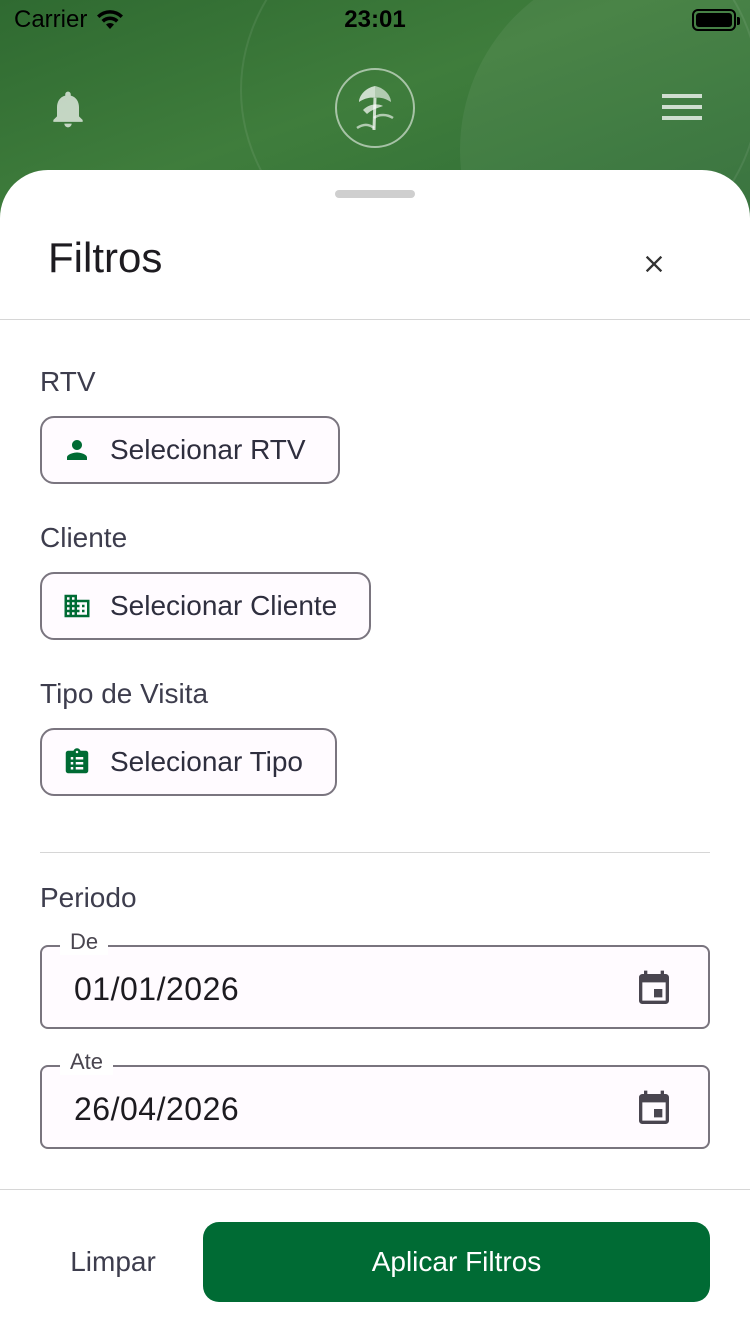 Image resolution: width=750 pixels, height=1334 pixels. Describe the element at coordinates (88, 897) in the screenshot. I see `periodo-label: Periodo` at that location.